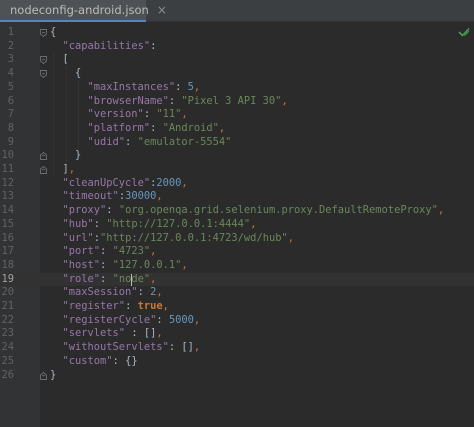 The height and width of the screenshot is (427, 474). I want to click on code-line: 15 "hub": "http://127.0.0.1:4444",, so click(237, 225).